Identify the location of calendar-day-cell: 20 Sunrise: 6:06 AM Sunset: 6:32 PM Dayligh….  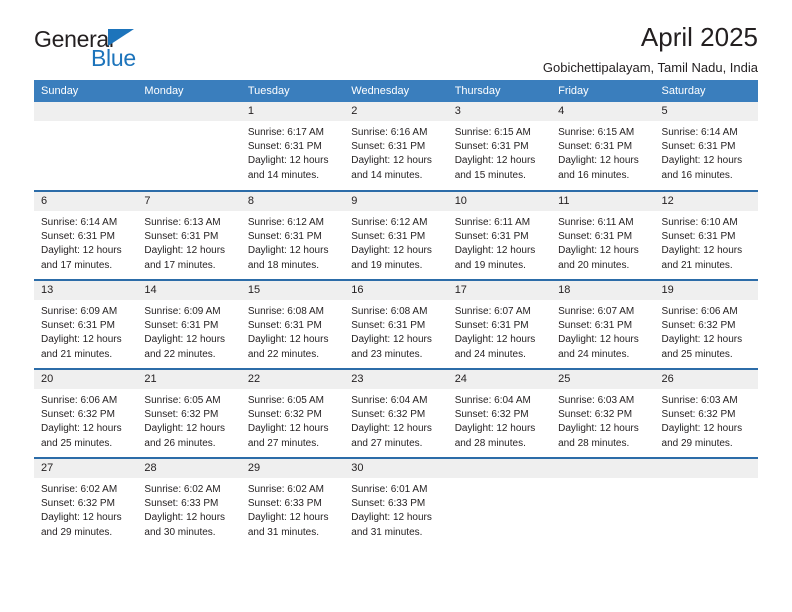
(86, 413).